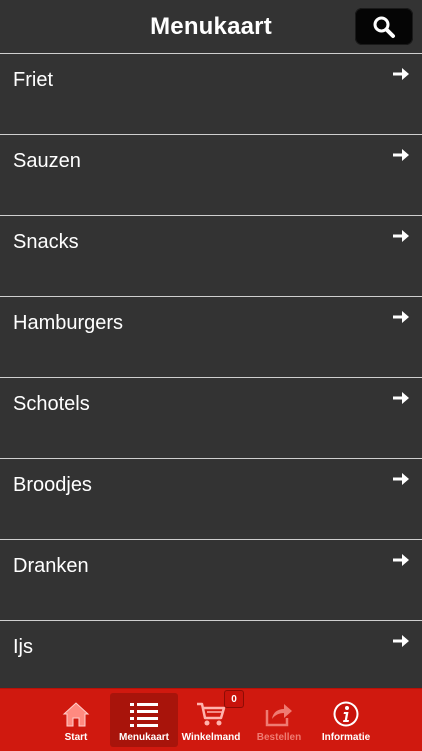 This screenshot has height=751, width=422. What do you see at coordinates (76, 737) in the screenshot?
I see `tab-label: Start` at bounding box center [76, 737].